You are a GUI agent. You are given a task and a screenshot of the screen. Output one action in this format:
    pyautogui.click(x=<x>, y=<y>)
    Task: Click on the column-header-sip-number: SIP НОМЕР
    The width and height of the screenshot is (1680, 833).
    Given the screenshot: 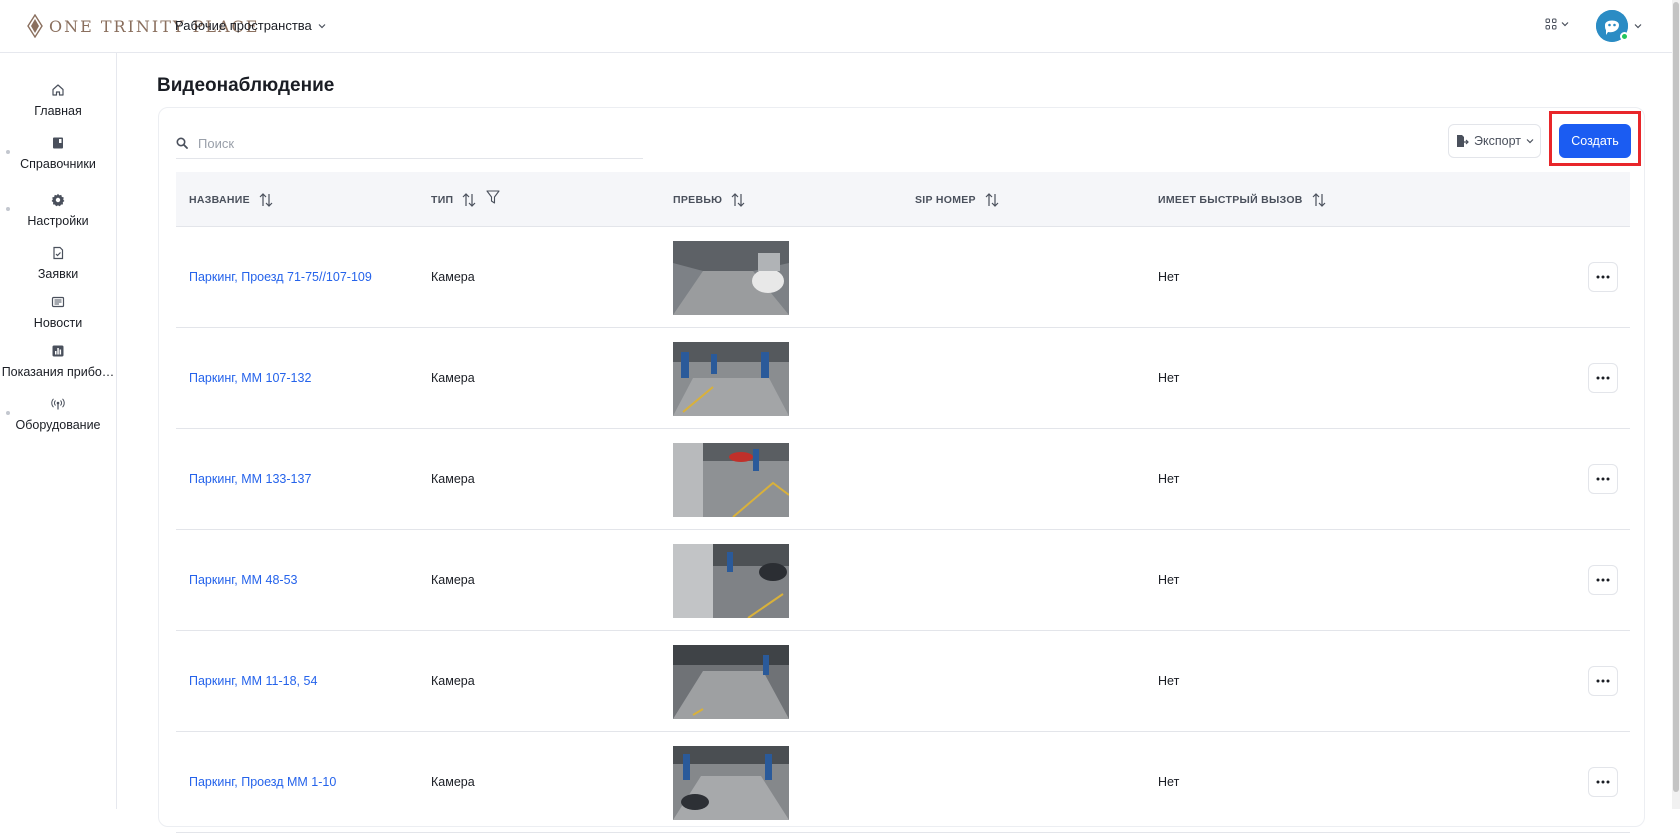 What is the action you would take?
    pyautogui.click(x=957, y=199)
    